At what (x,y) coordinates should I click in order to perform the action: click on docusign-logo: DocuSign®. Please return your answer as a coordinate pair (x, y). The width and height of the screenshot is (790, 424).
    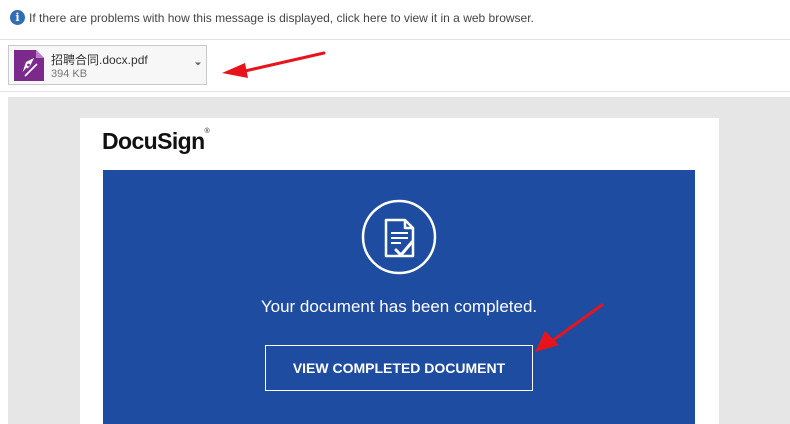
    Looking at the image, I should click on (156, 141).